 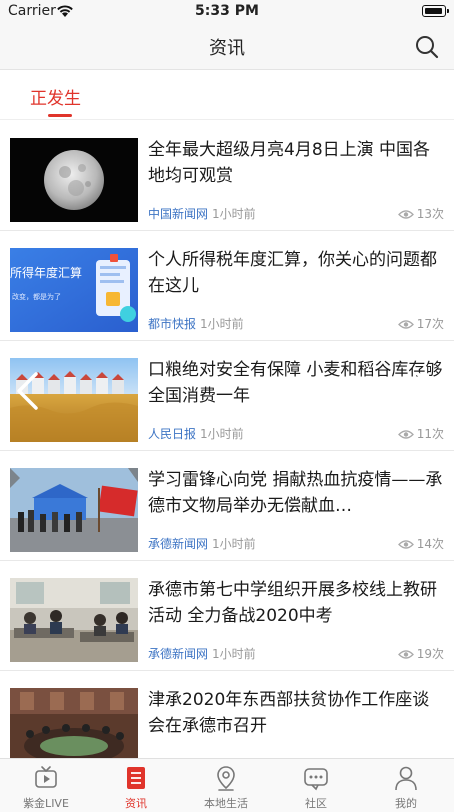 I want to click on carousel-next-arrow-icon, so click(x=427, y=391).